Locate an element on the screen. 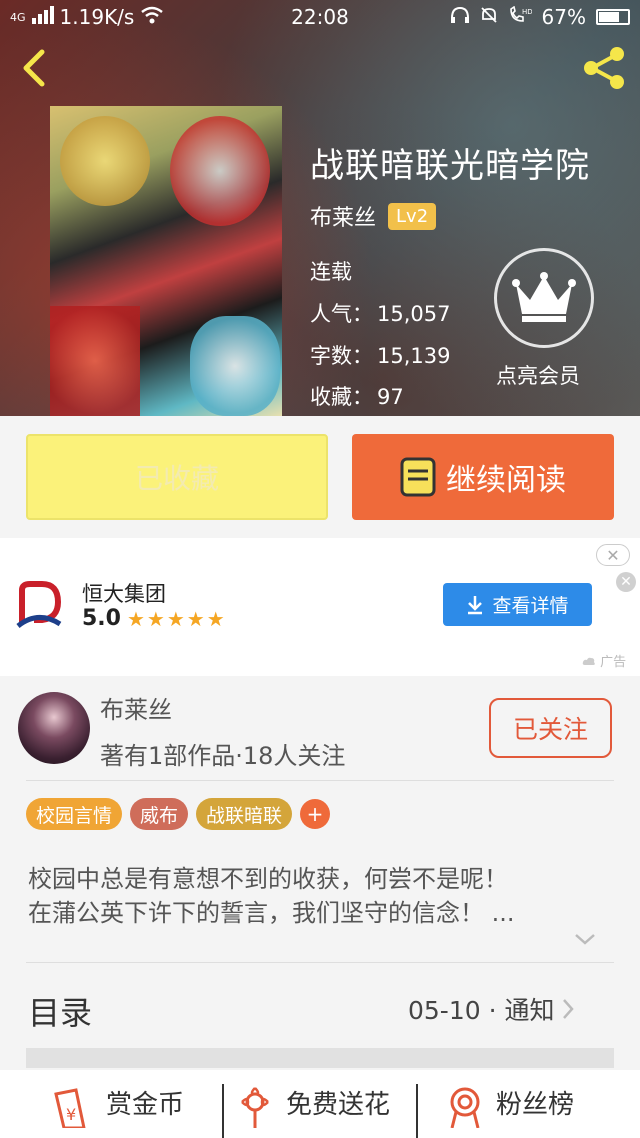 This screenshot has width=640, height=1138. ad-rating: 5.0 ★★★★★ is located at coordinates (154, 618).